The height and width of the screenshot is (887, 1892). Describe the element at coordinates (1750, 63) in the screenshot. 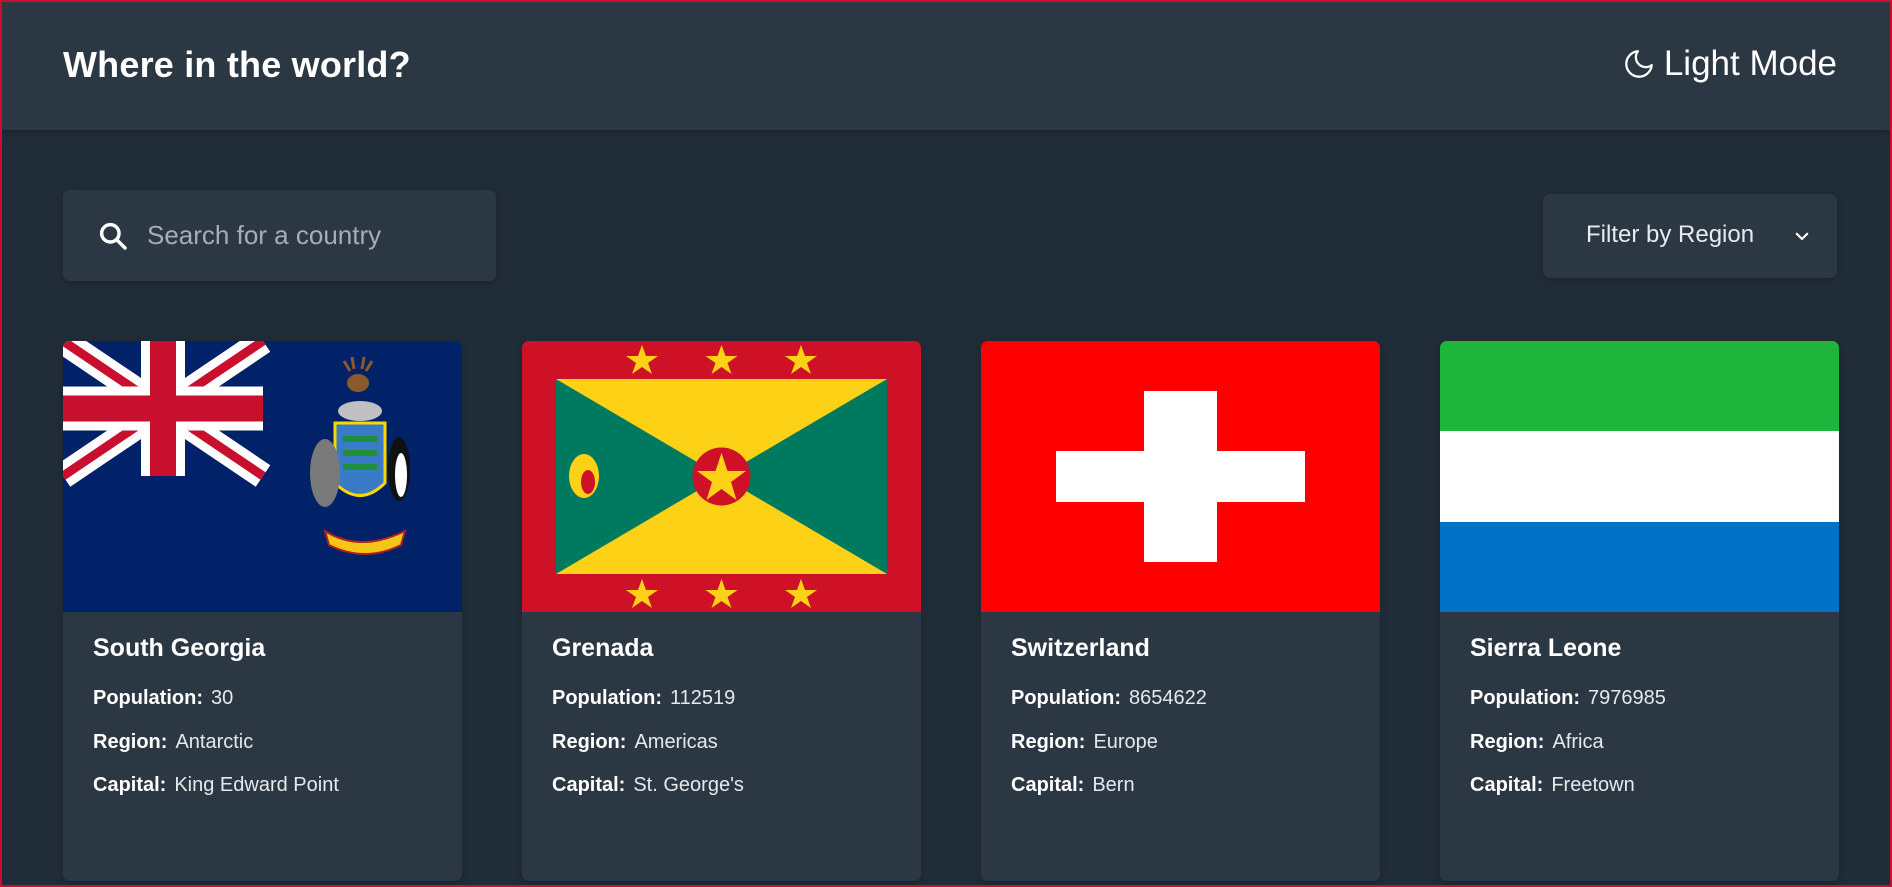

I see `theme-toggle-label: Light Mode` at that location.